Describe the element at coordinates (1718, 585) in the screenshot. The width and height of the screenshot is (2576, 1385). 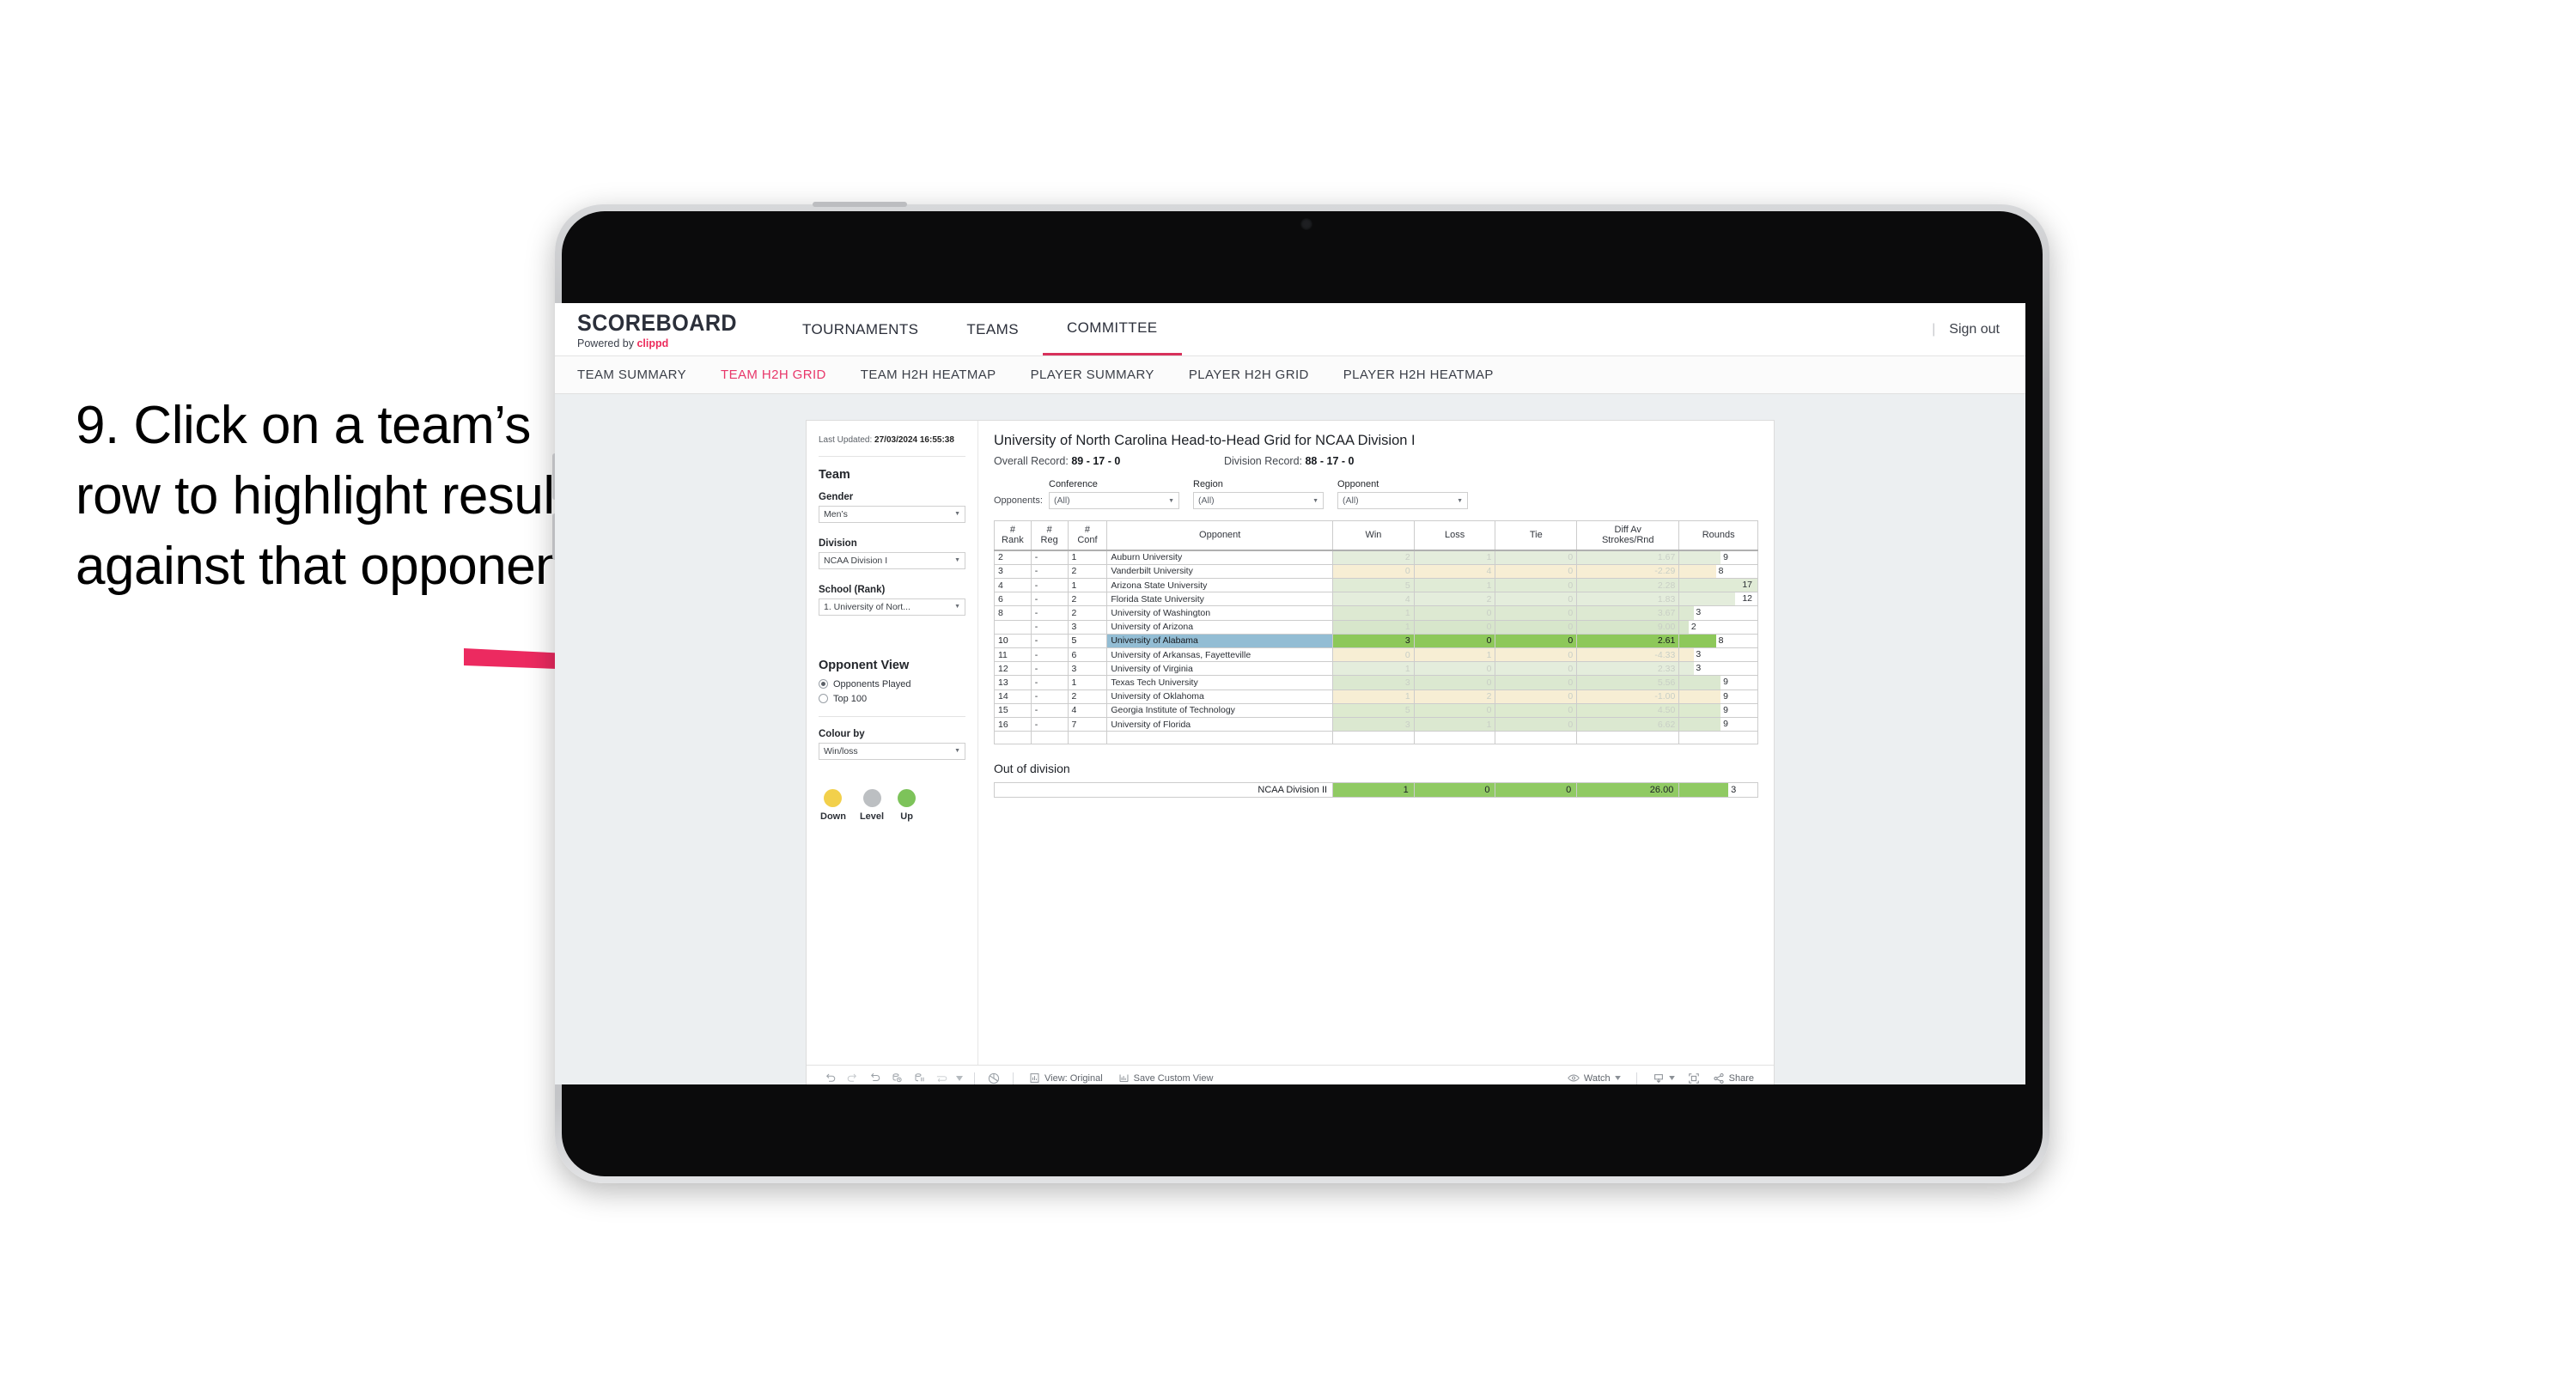
I see `cell-rounds: 17` at that location.